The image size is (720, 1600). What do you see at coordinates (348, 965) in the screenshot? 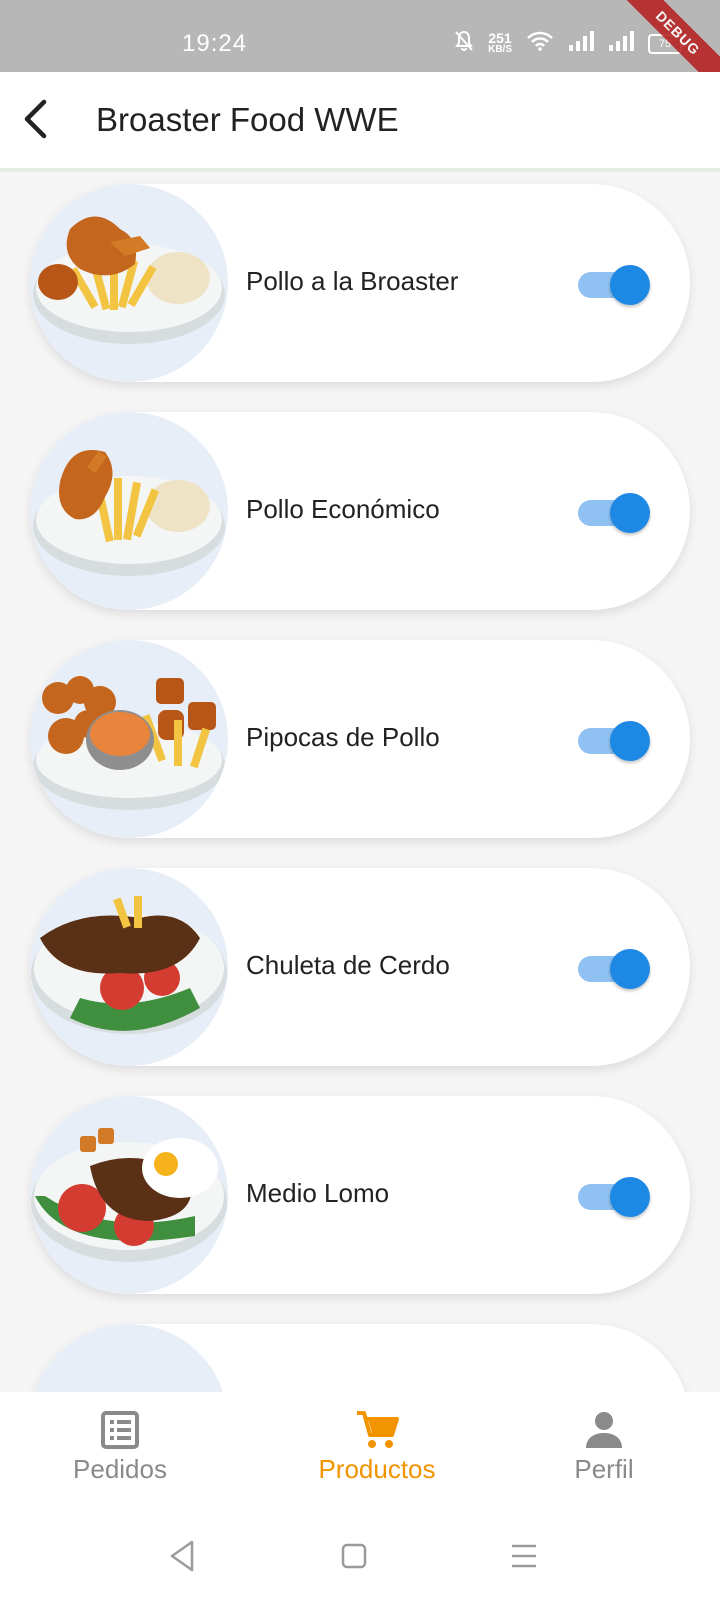
I see `product-name: Chuleta de Cerdo` at bounding box center [348, 965].